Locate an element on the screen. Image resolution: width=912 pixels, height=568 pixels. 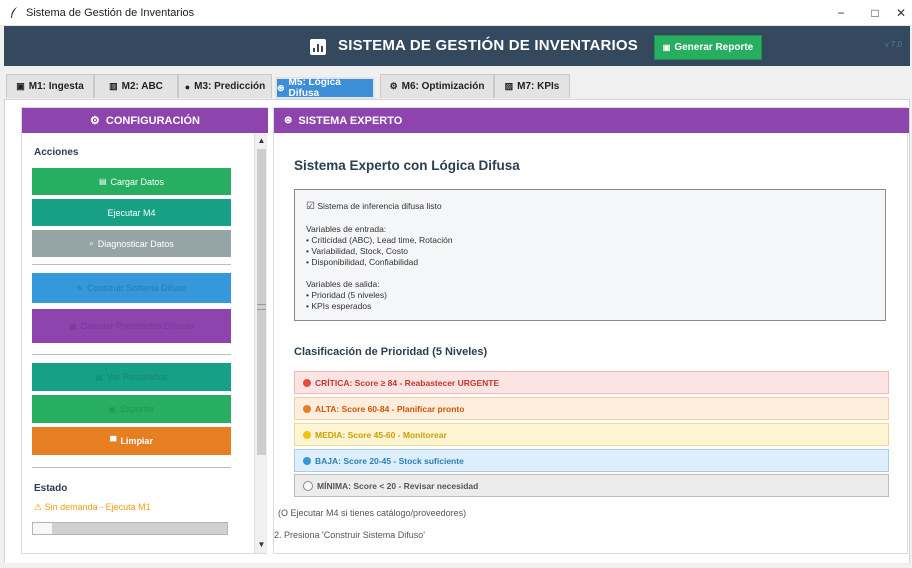
view-results-label: Ver Resultados is located at coordinates (137, 377).